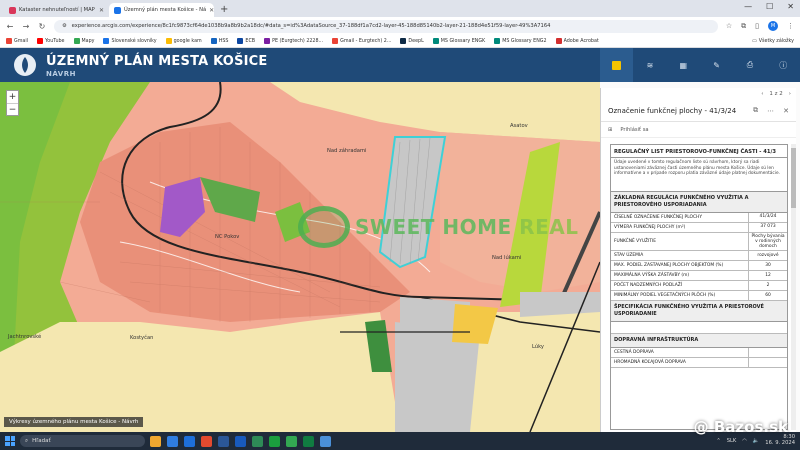 This screenshot has height=450, width=800. What do you see at coordinates (732, 441) in the screenshot?
I see `language-indicator: SLK` at bounding box center [732, 441].